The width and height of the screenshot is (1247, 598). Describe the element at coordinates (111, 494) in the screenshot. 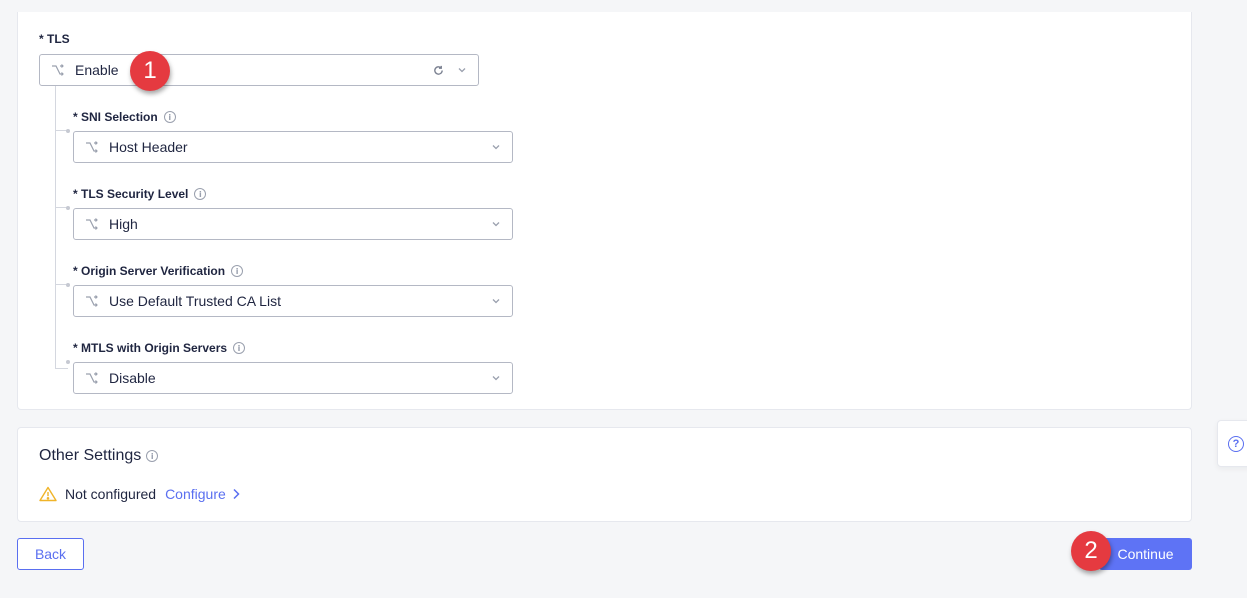

I see `status-text: Not configured` at that location.